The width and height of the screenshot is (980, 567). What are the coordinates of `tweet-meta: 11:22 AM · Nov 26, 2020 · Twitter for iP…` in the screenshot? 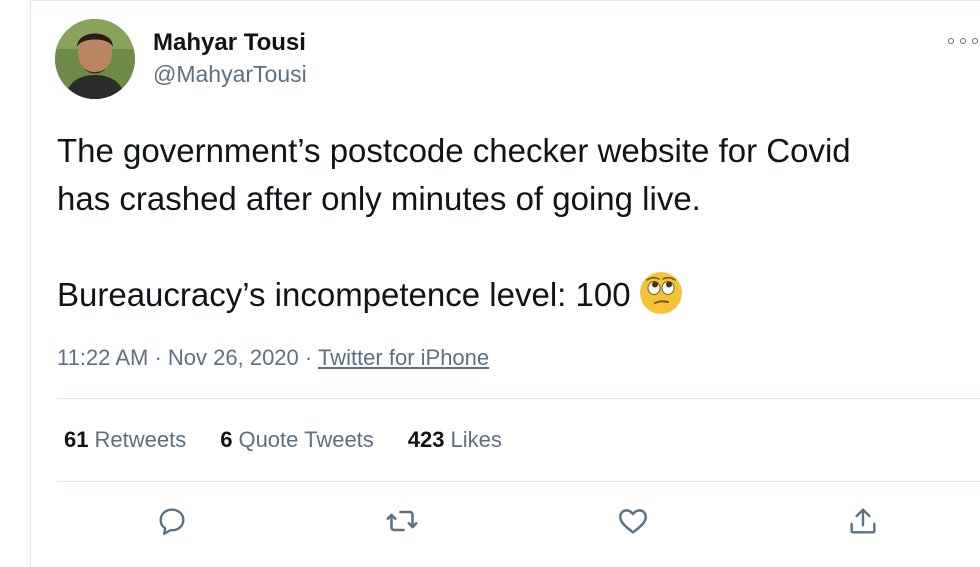 It's located at (273, 358).